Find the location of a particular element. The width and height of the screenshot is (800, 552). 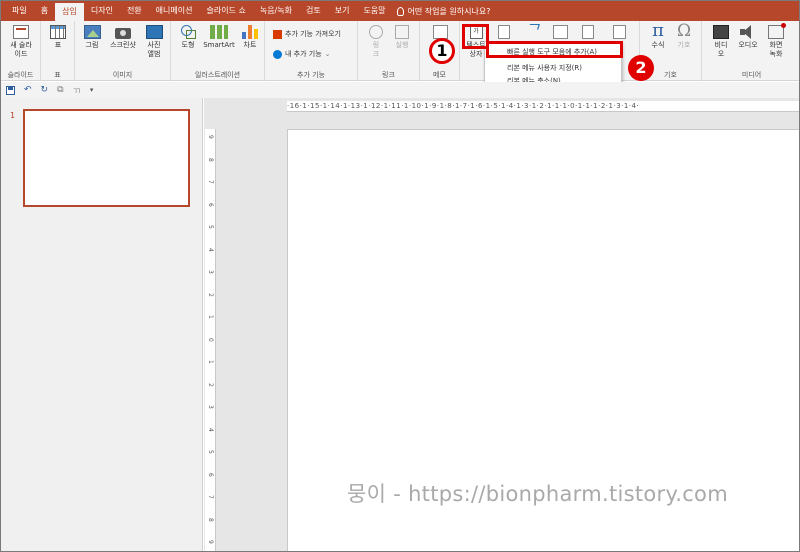

tab-slideshow: 슬라이드 쇼 is located at coordinates (225, 11).